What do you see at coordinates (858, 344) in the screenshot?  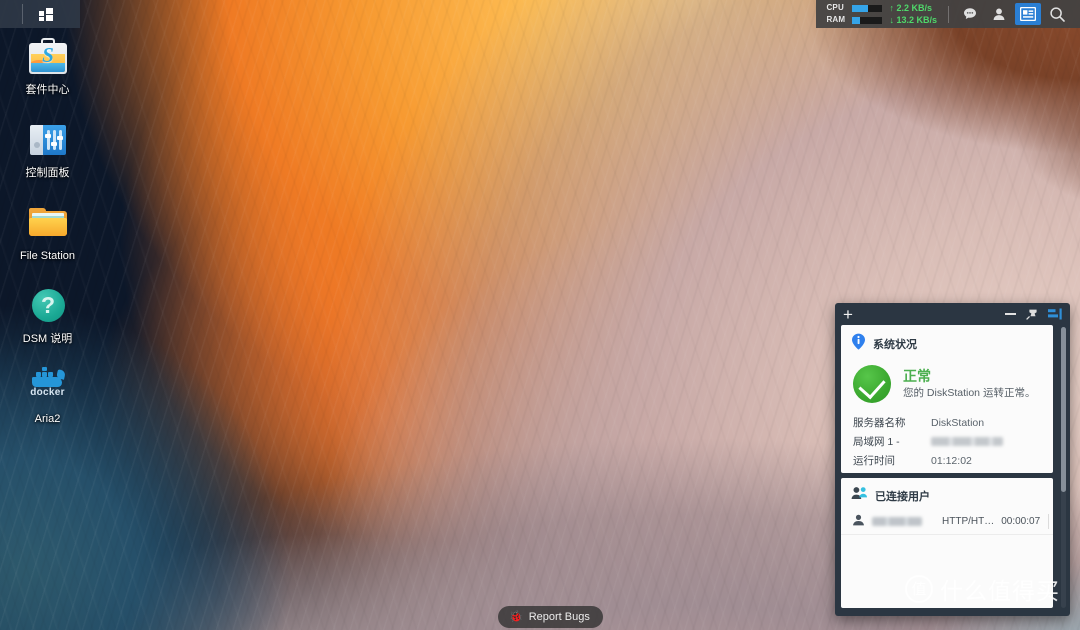 I see `info-pin-icon` at bounding box center [858, 344].